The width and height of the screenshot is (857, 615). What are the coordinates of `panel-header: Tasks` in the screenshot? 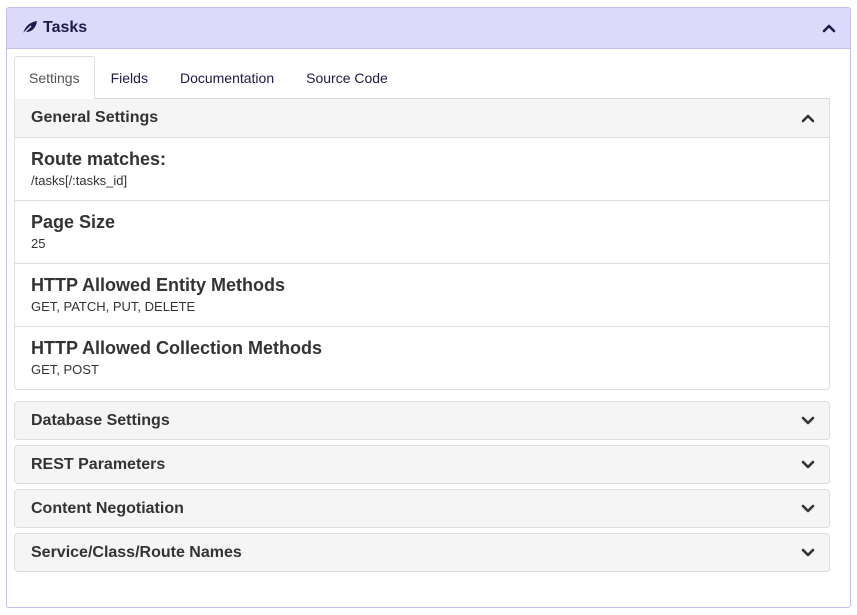 It's located at (428, 28).